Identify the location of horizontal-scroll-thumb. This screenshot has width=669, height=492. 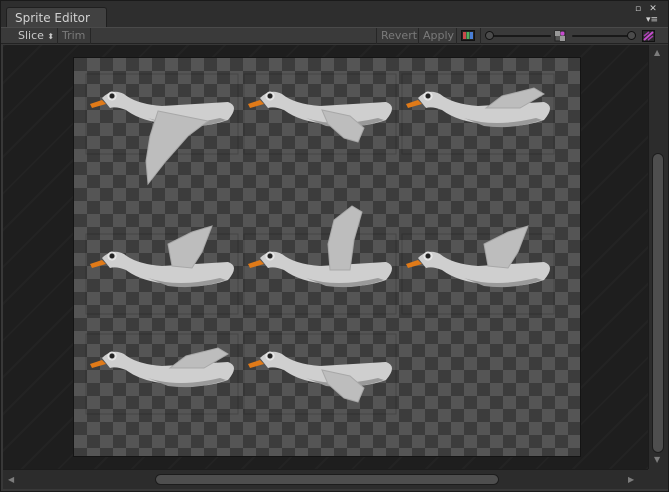
(327, 479).